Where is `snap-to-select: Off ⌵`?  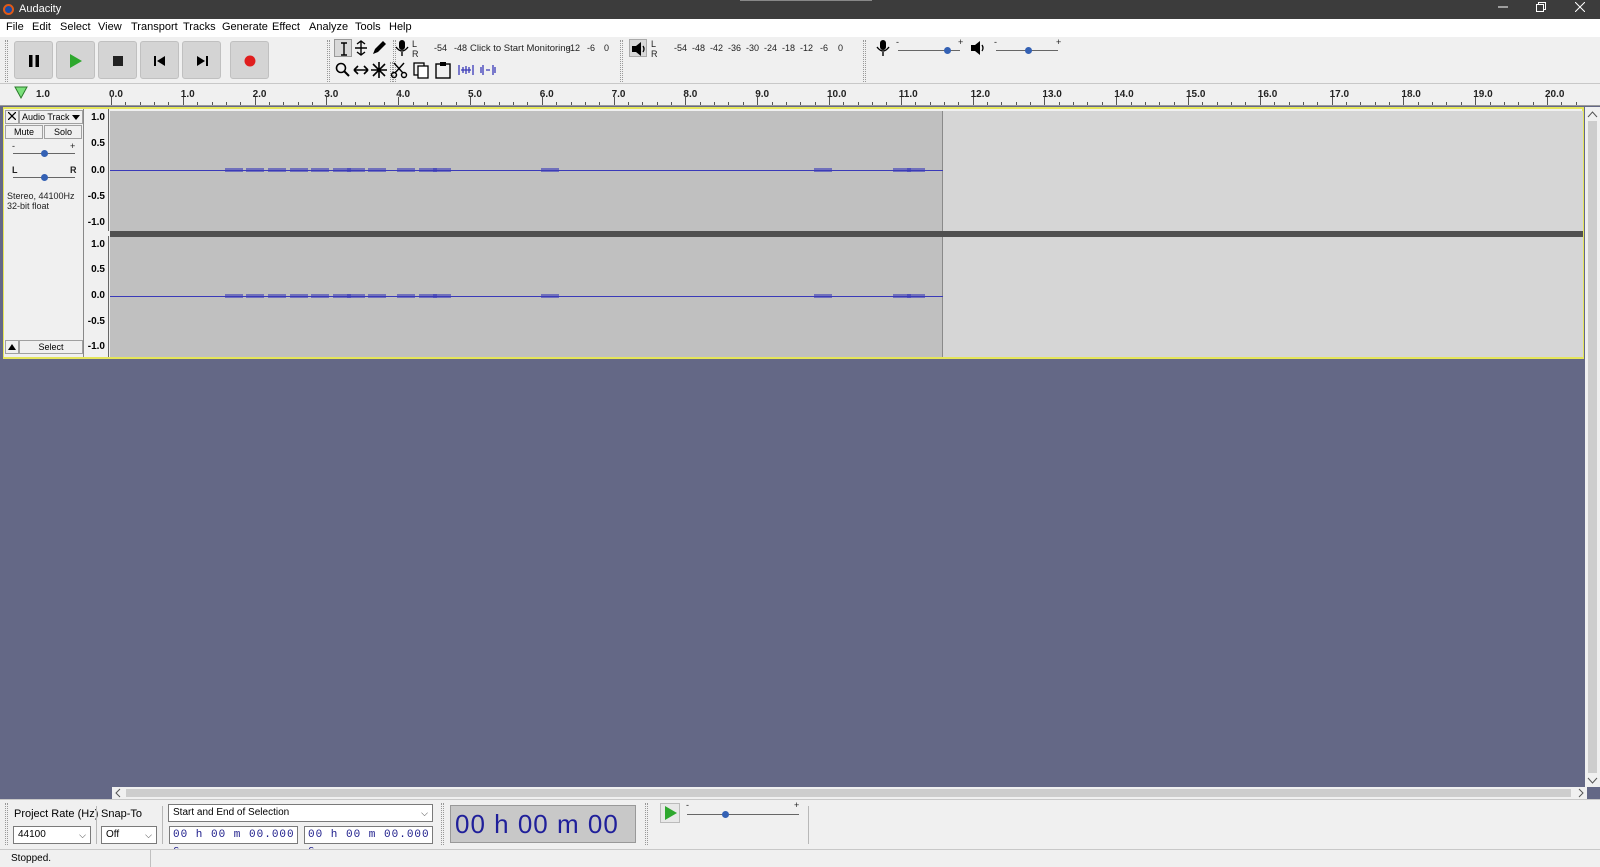 snap-to-select: Off ⌵ is located at coordinates (129, 835).